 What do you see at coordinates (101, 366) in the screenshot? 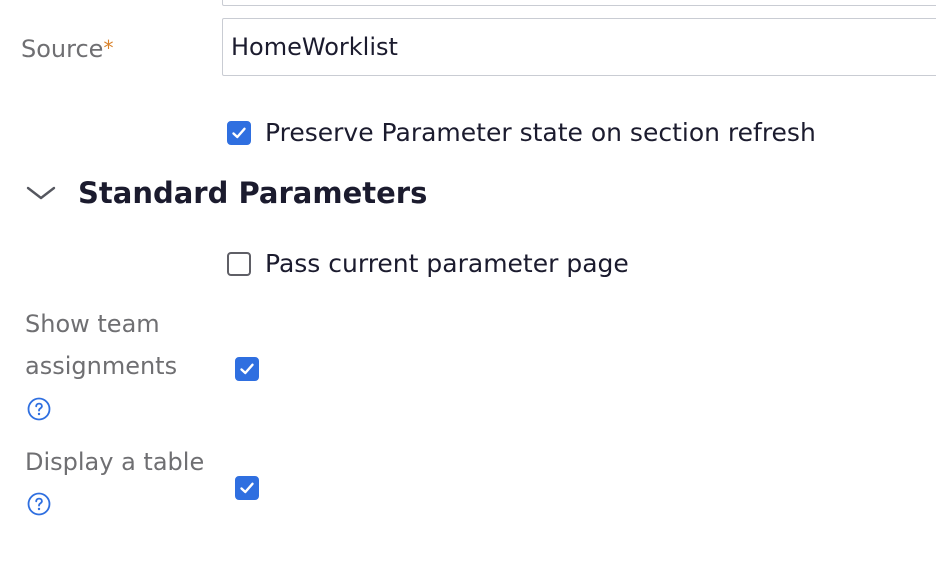
I see `show-team-assignments-label-line2: assignments` at bounding box center [101, 366].